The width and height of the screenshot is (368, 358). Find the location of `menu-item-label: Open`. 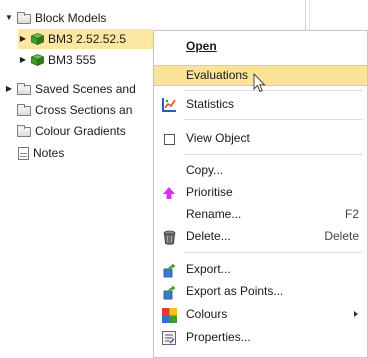

menu-item-label: Open is located at coordinates (201, 46).